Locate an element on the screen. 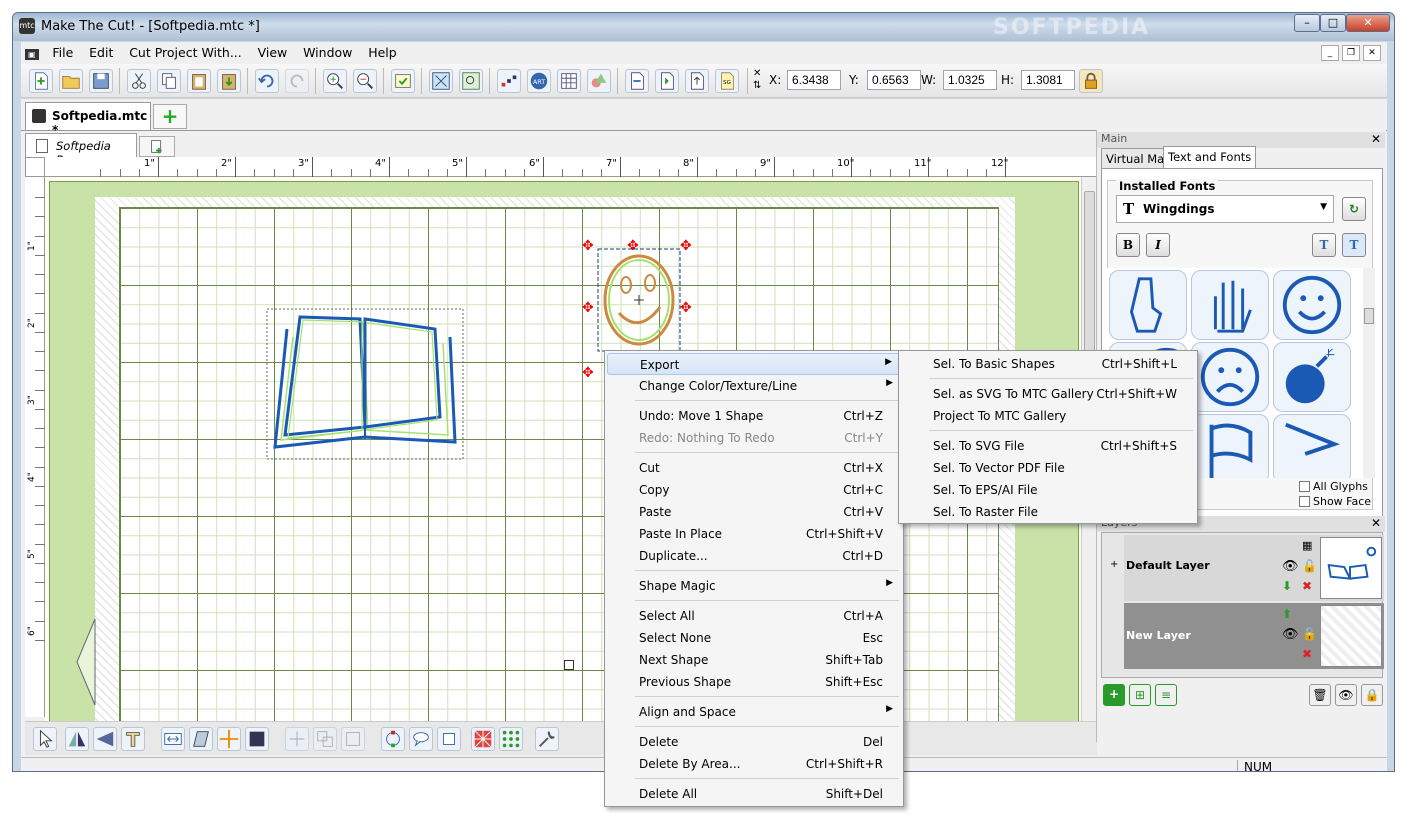 The height and width of the screenshot is (827, 1415). mdi-minimize-button: _ is located at coordinates (1330, 53).